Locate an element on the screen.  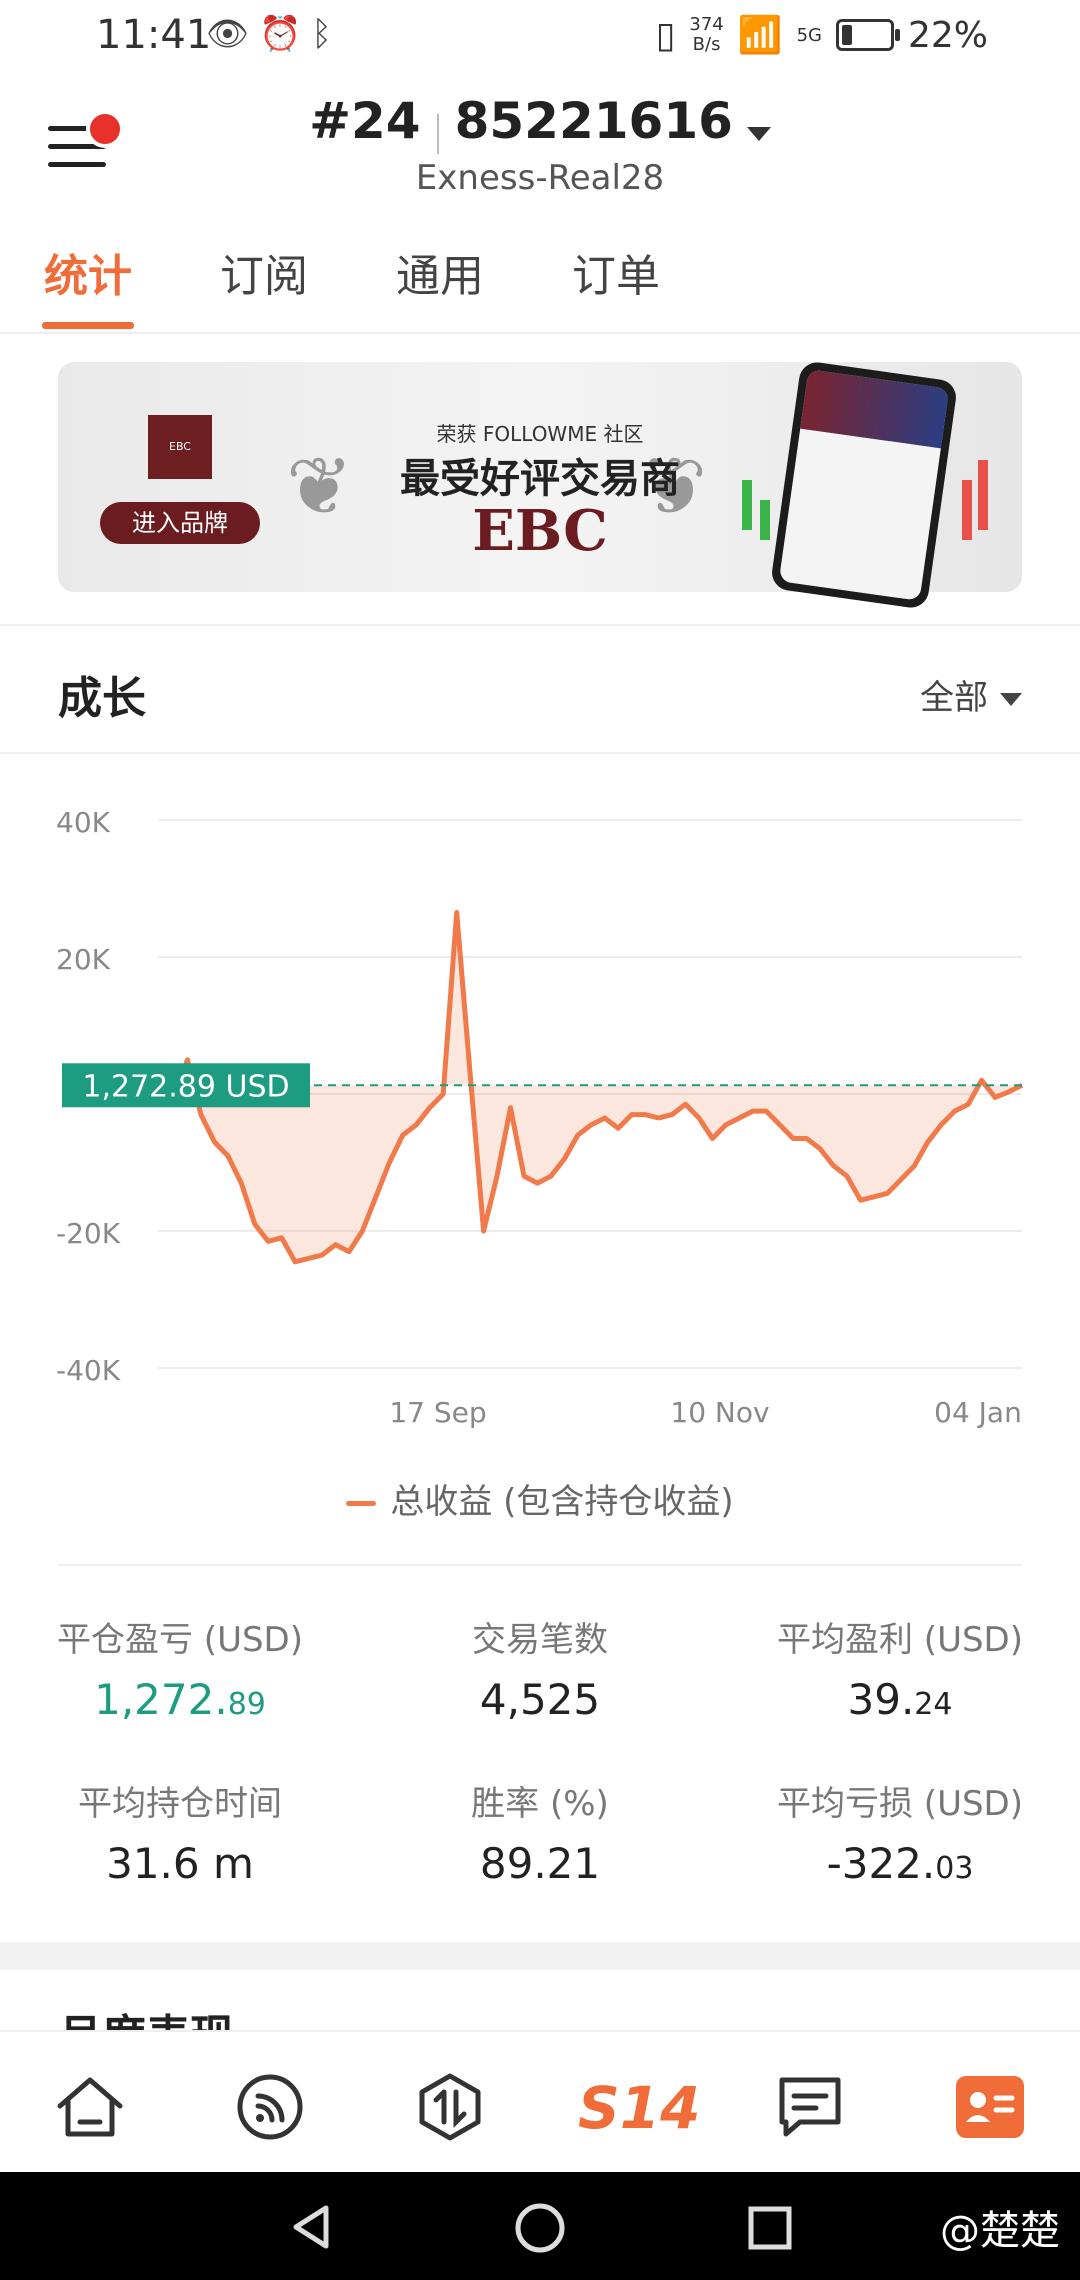
stat-value-int: 89.21 is located at coordinates (540, 1863).